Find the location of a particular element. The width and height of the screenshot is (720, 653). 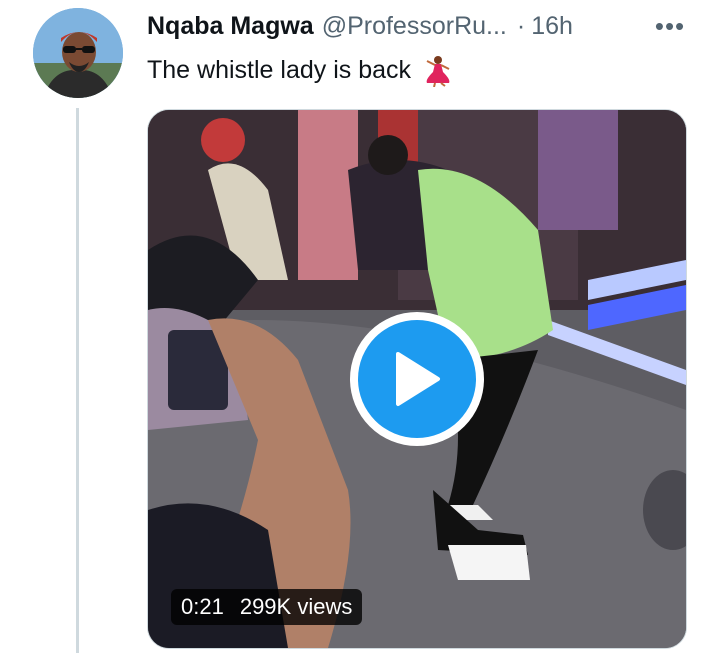

video-duration: 0:21 is located at coordinates (202, 606).